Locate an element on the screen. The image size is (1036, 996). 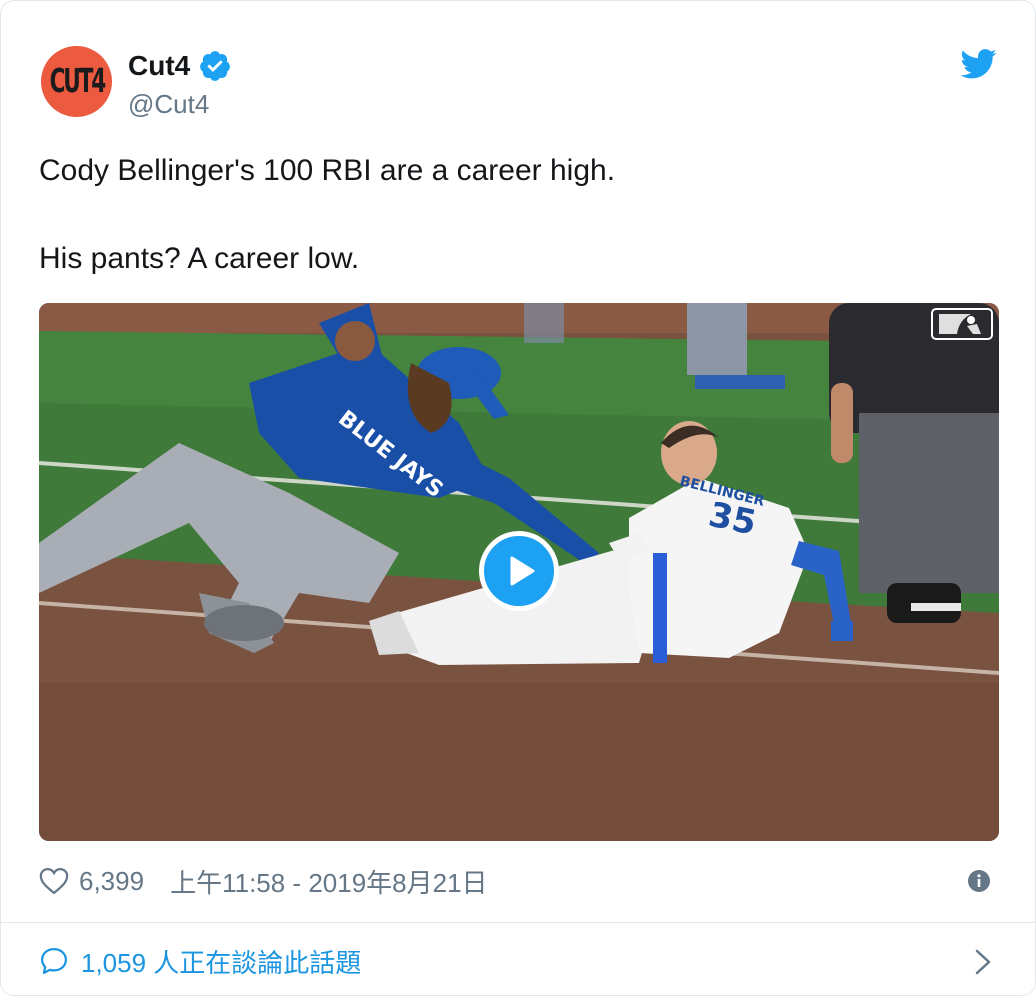
name-row: Cut4 is located at coordinates (180, 66).